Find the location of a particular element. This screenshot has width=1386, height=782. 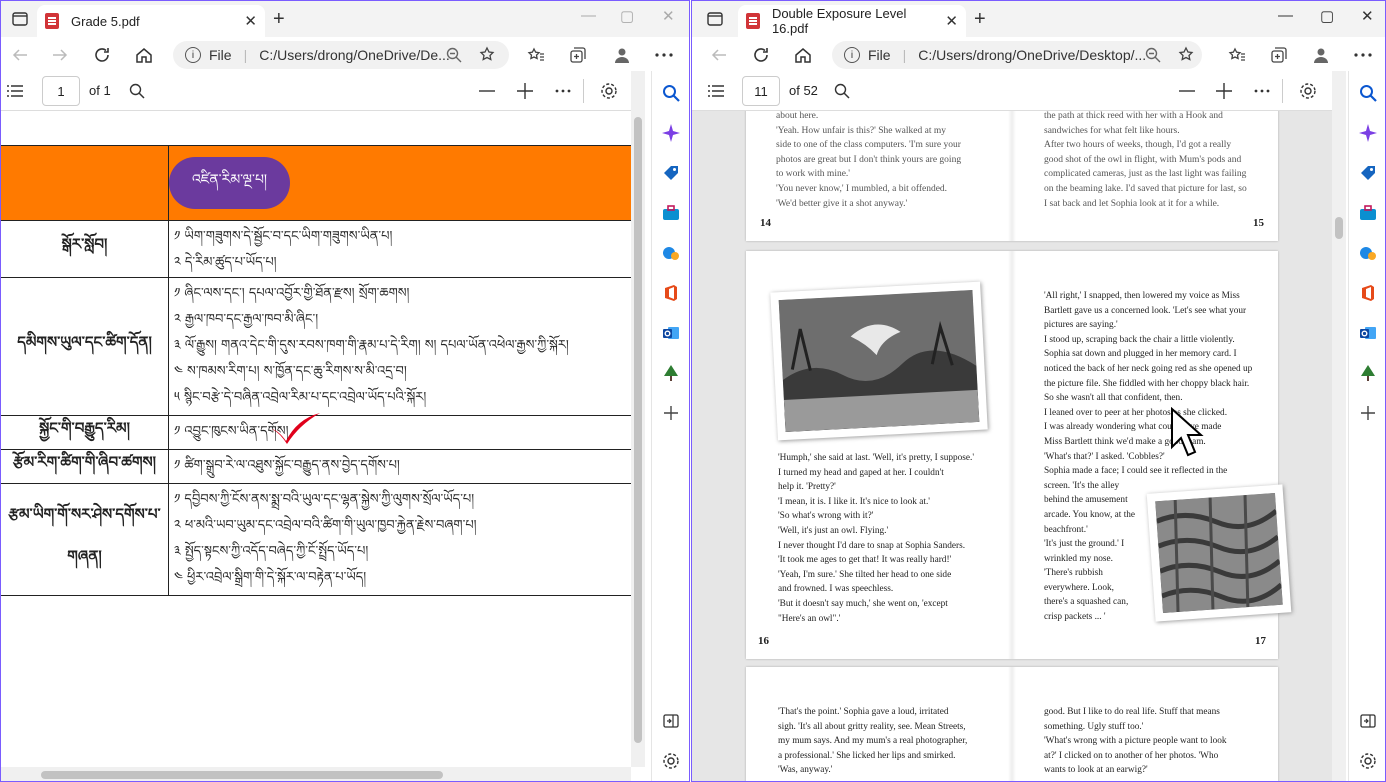

edge-sidebar is located at coordinates (1366, 426).